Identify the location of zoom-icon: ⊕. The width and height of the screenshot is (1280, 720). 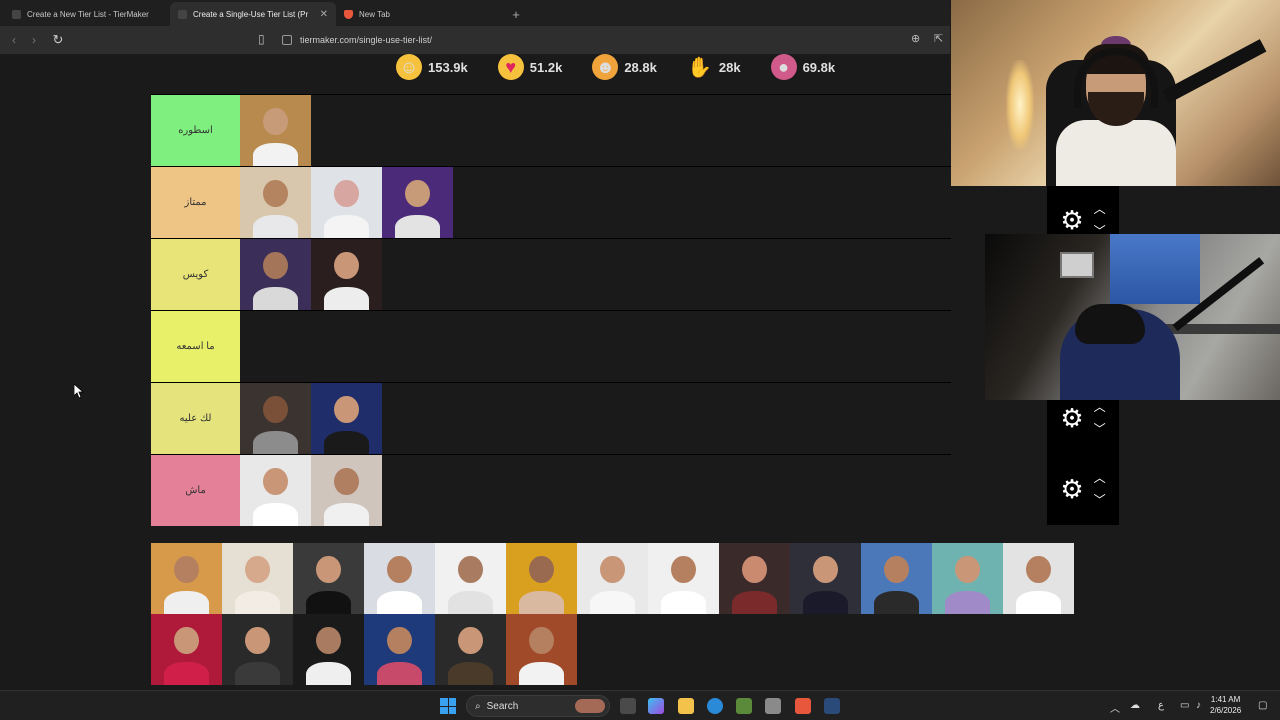
(915, 38).